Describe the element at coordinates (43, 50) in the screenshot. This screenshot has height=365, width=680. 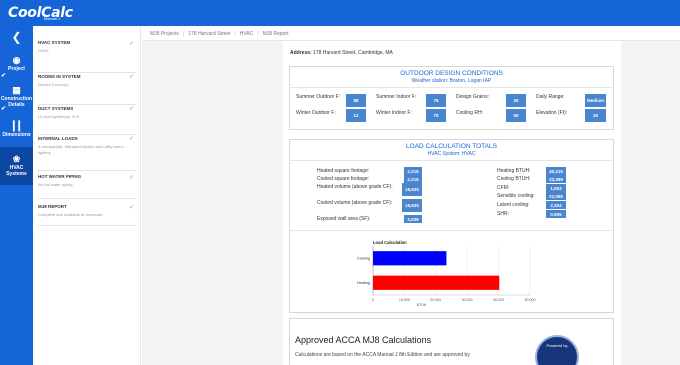
I see `step-summary: HVAC` at that location.